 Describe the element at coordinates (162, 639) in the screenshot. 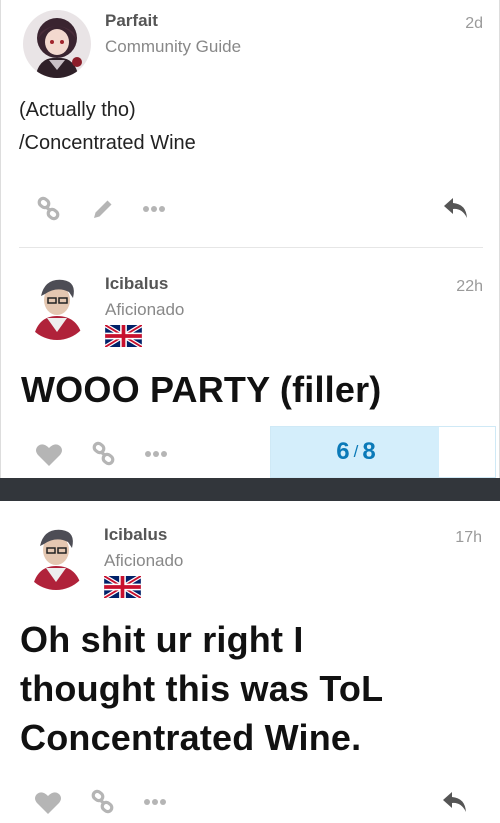

I see `post-body-line: Oh shit ur right I` at that location.